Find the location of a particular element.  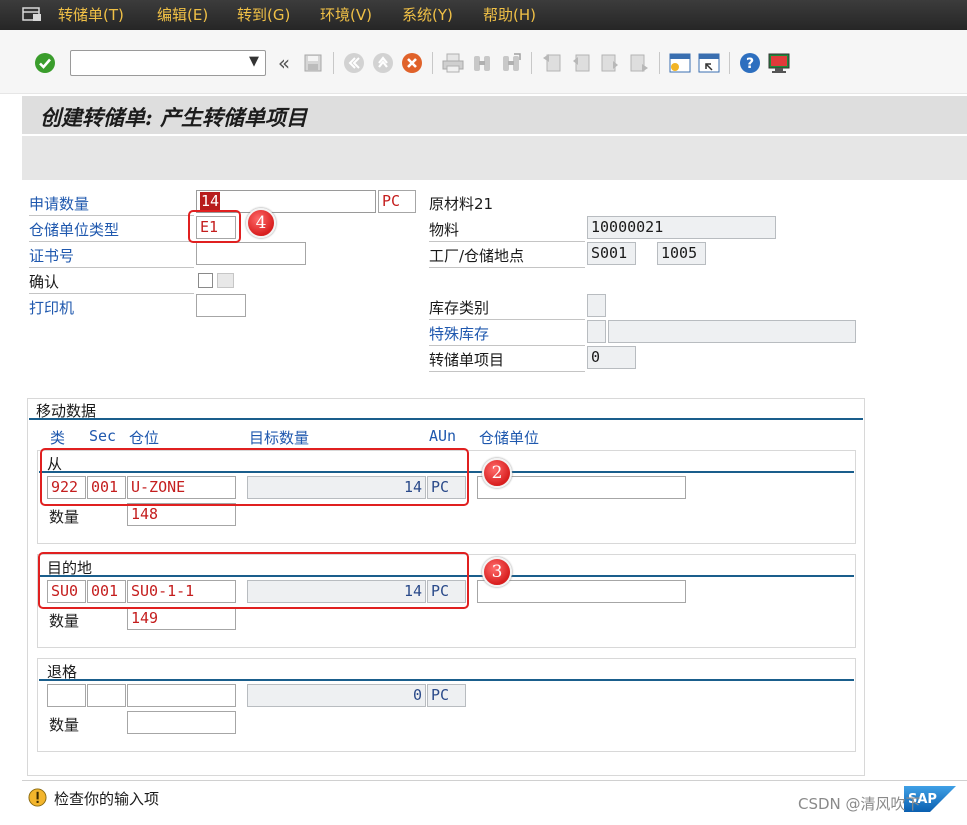

menu-edit: 编辑(E) is located at coordinates (182, 14).